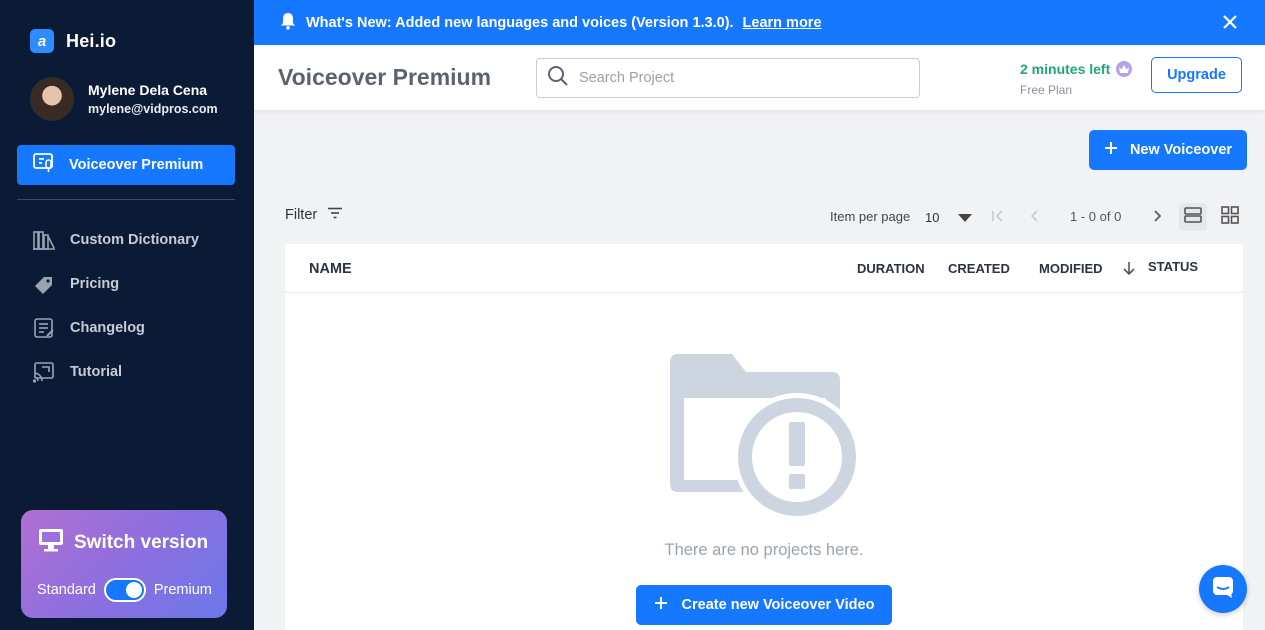 The height and width of the screenshot is (630, 1265). What do you see at coordinates (870, 216) in the screenshot?
I see `items-per-page-label: Item per page` at bounding box center [870, 216].